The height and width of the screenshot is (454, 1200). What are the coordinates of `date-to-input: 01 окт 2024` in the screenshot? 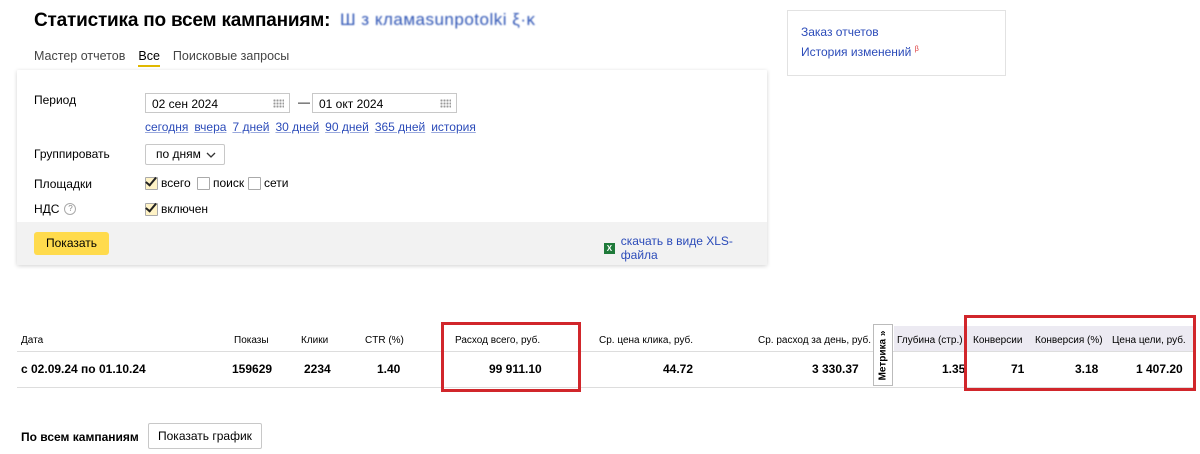 It's located at (384, 103).